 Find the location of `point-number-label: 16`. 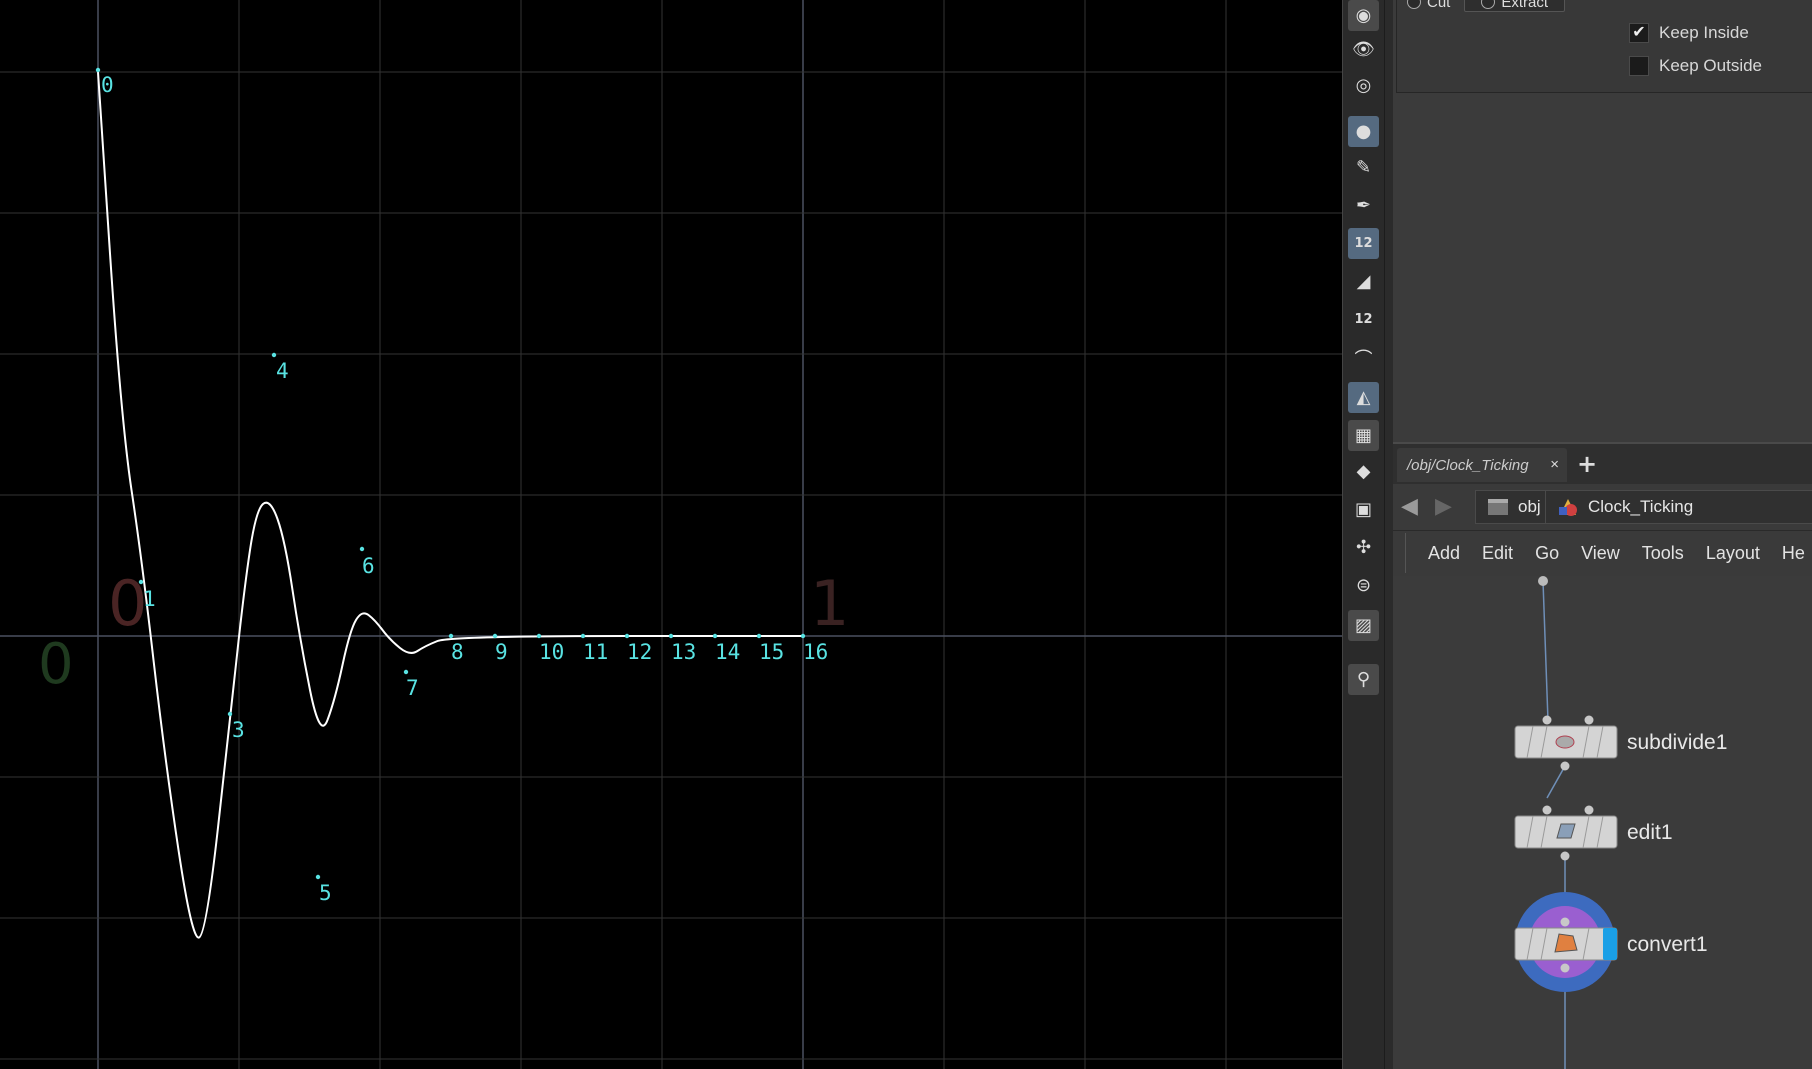

point-number-label: 16 is located at coordinates (815, 652).